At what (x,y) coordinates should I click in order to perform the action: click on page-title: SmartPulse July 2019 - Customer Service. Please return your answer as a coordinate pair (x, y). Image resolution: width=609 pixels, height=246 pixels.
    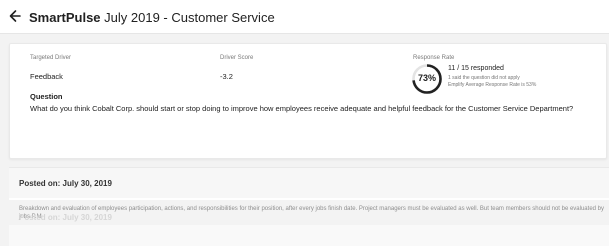
    Looking at the image, I should click on (152, 17).